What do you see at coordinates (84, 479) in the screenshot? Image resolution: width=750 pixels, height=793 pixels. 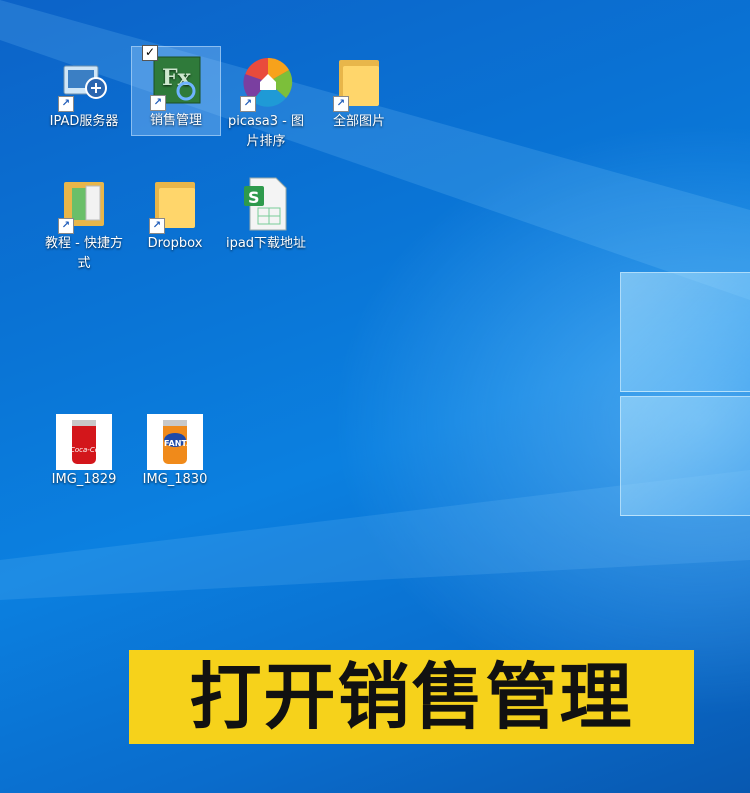 I see `desktop-icon-label: IMG_1829` at bounding box center [84, 479].